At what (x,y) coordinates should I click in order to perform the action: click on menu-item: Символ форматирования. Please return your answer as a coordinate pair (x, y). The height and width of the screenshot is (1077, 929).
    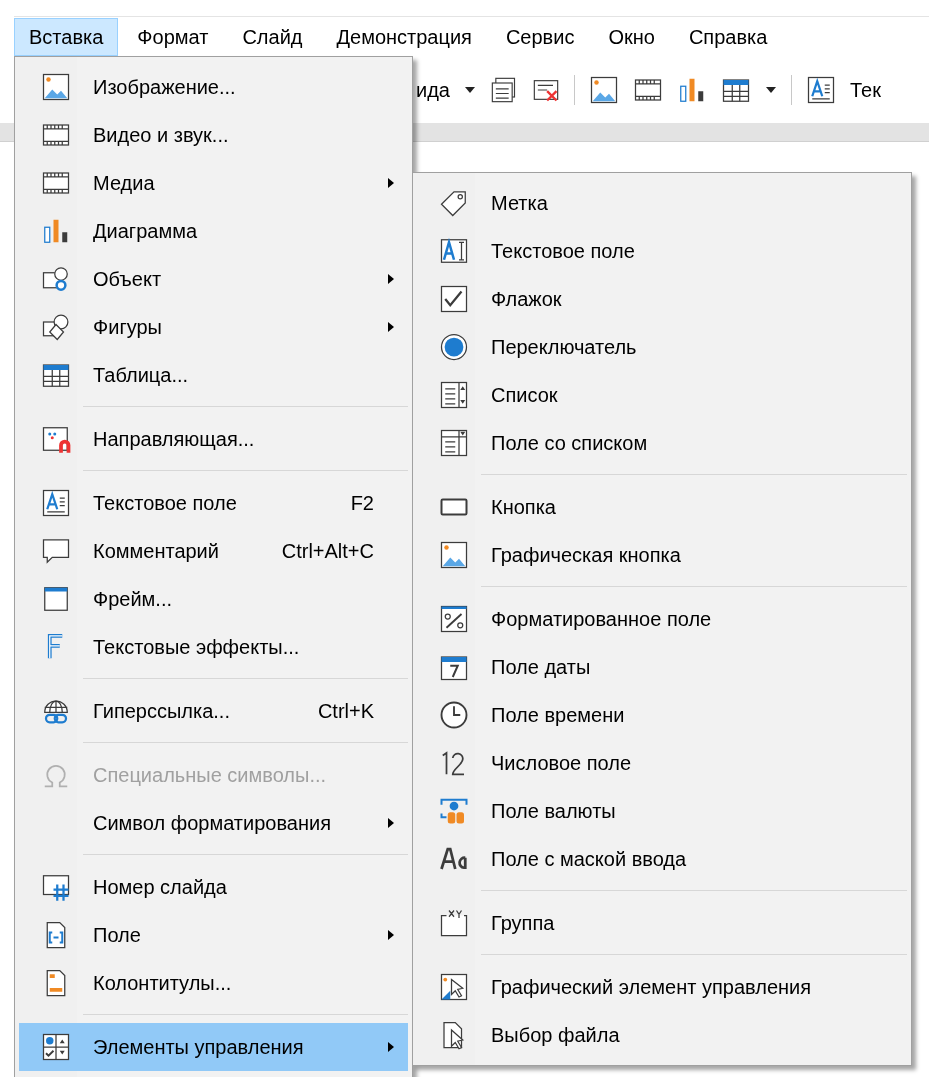
    Looking at the image, I should click on (213, 823).